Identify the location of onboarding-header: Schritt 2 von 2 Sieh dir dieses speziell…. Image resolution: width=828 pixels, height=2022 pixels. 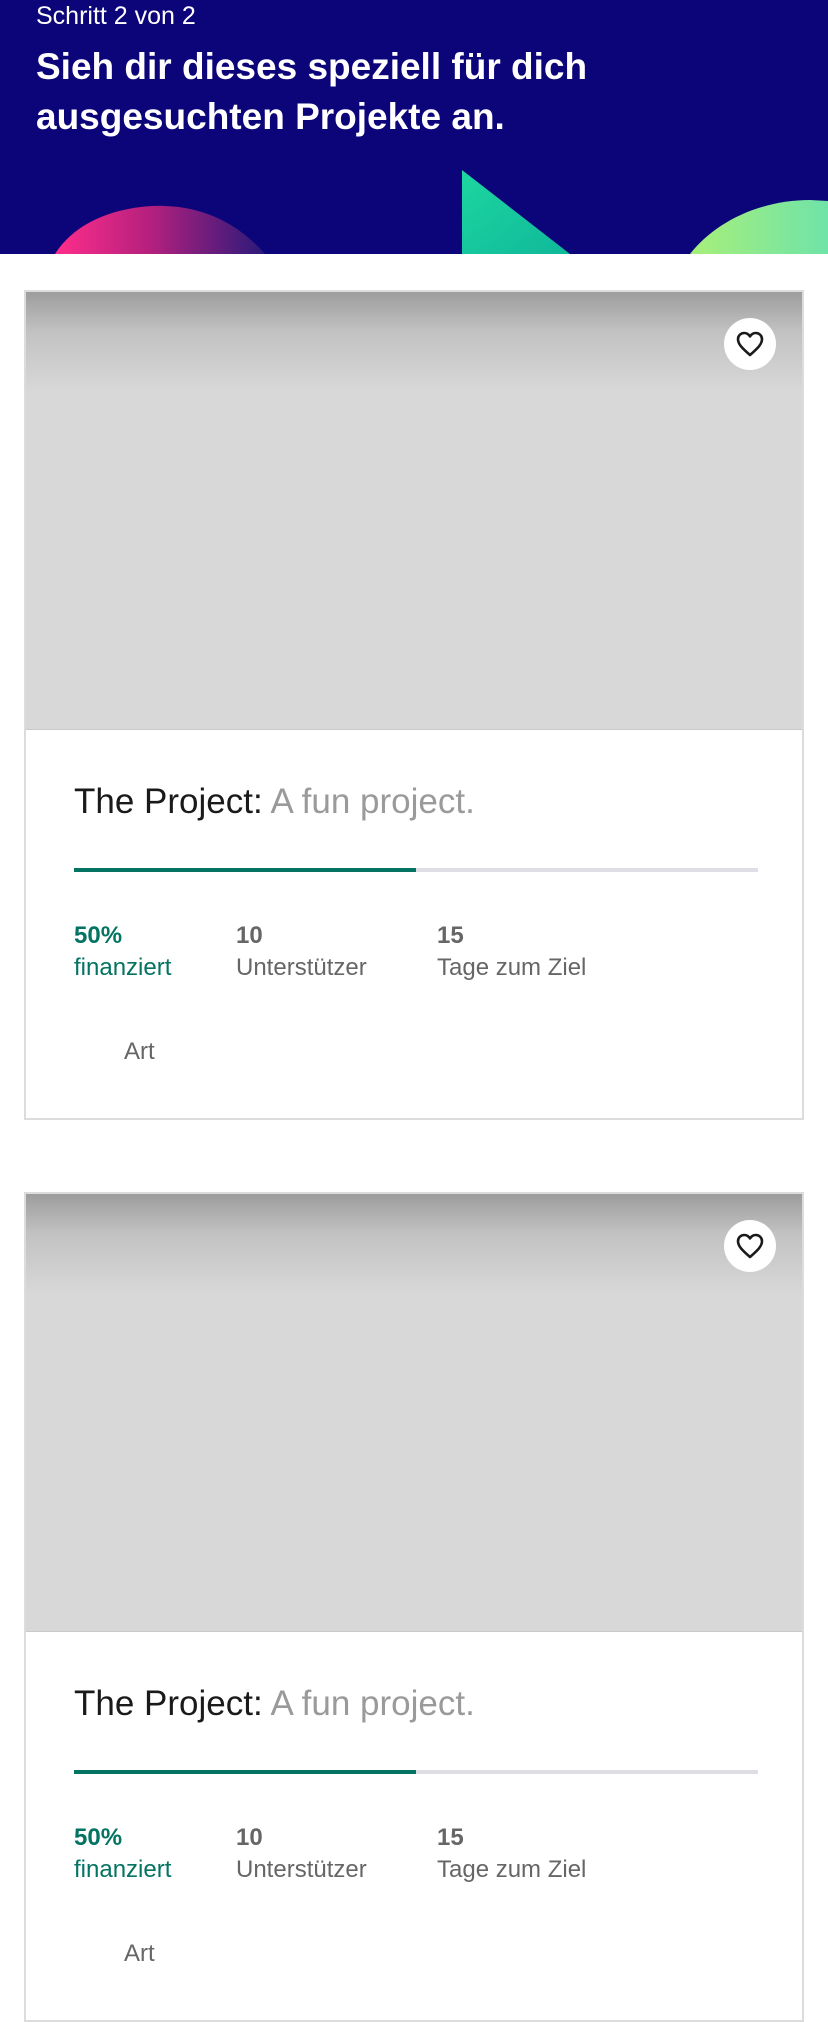
(414, 127).